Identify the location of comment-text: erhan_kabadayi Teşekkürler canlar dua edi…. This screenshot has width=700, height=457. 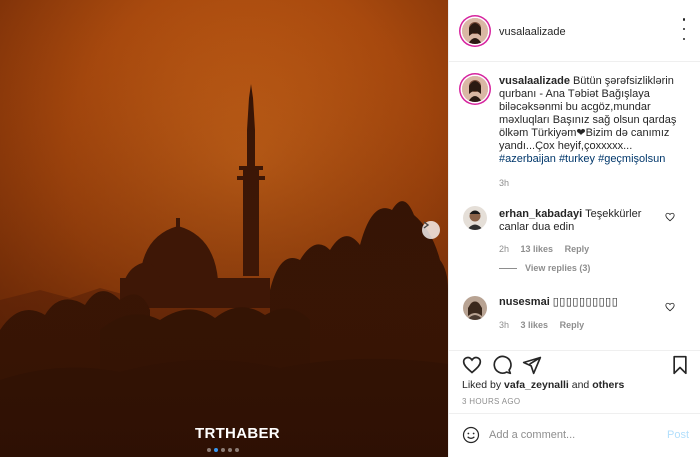
(584, 221).